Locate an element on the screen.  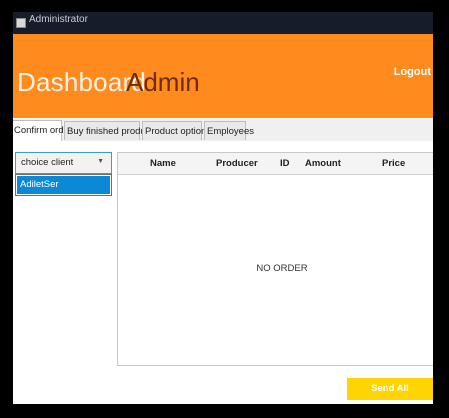
chevron-down-icon: ▼ is located at coordinates (100, 161).